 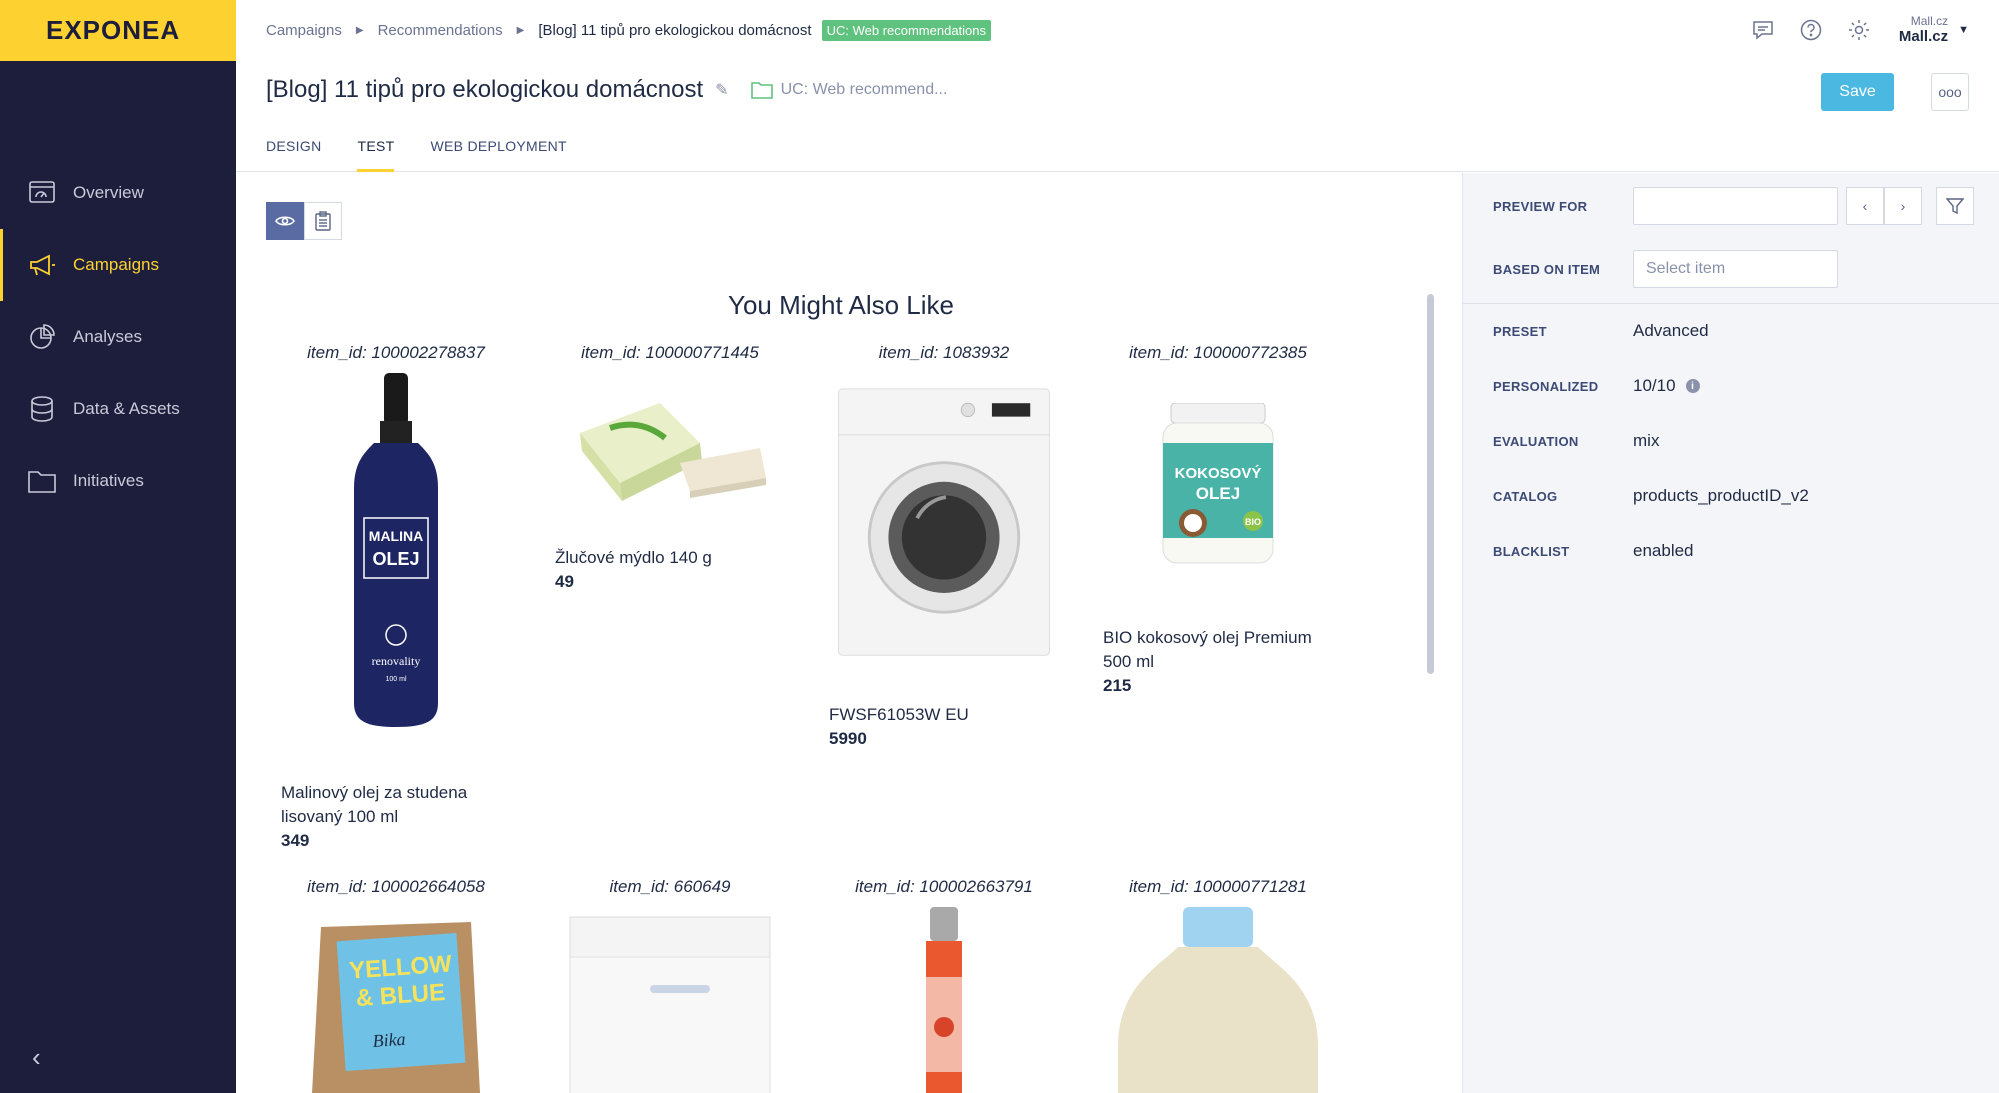 I want to click on item-id: item_id: 100002278837, so click(x=396, y=352).